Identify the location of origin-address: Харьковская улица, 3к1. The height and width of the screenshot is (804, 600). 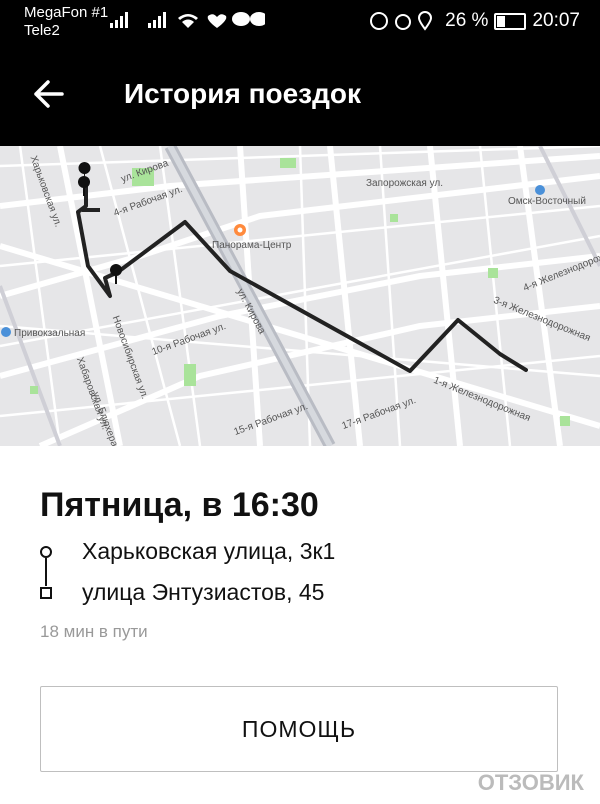
(209, 551).